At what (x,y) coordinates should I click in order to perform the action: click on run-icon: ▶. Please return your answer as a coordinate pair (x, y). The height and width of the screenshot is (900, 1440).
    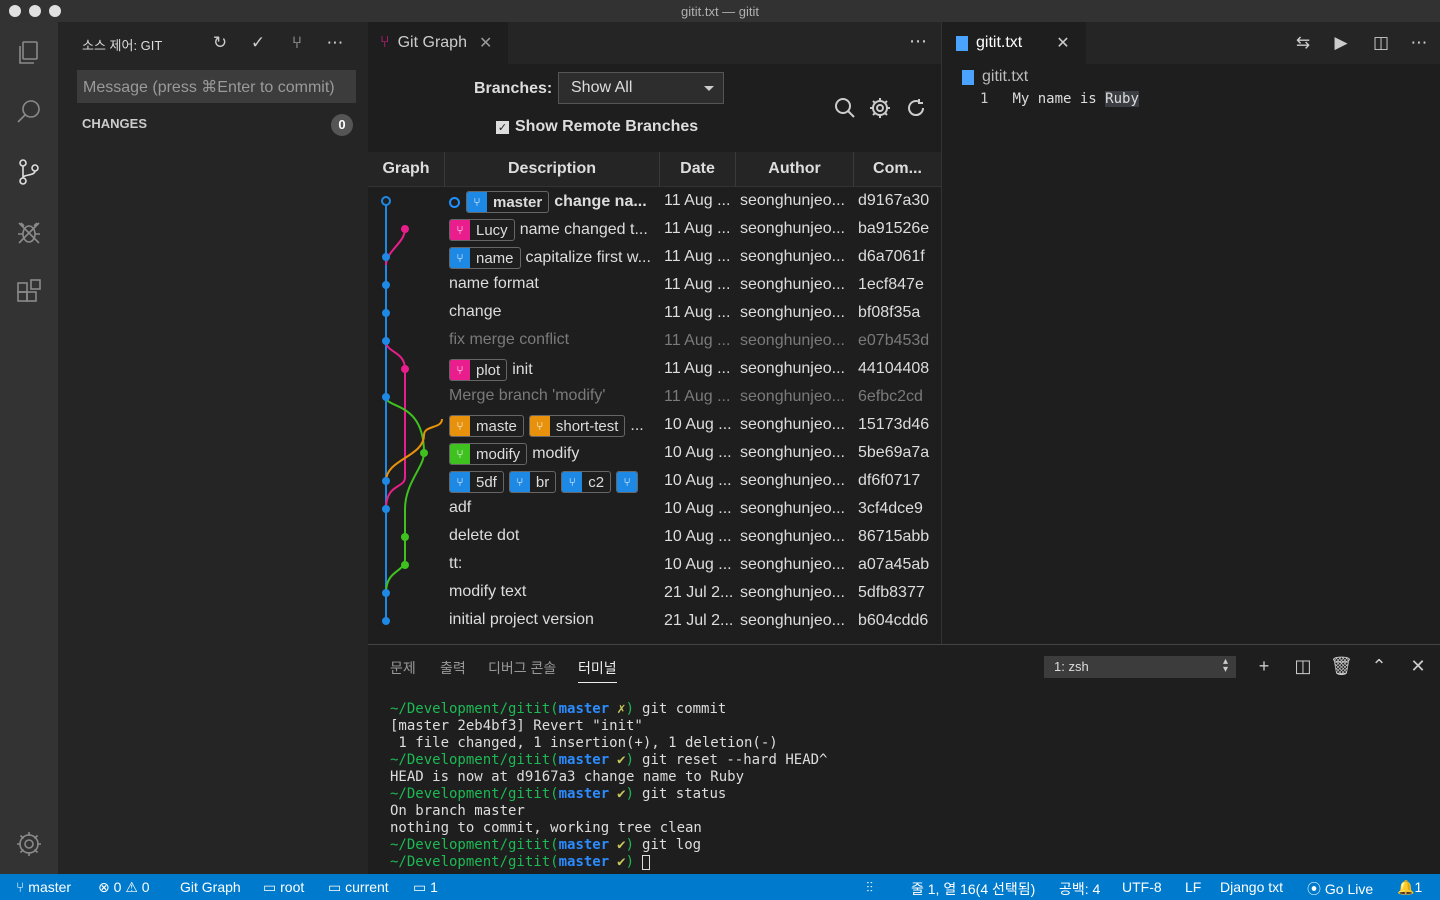
    Looking at the image, I should click on (1341, 43).